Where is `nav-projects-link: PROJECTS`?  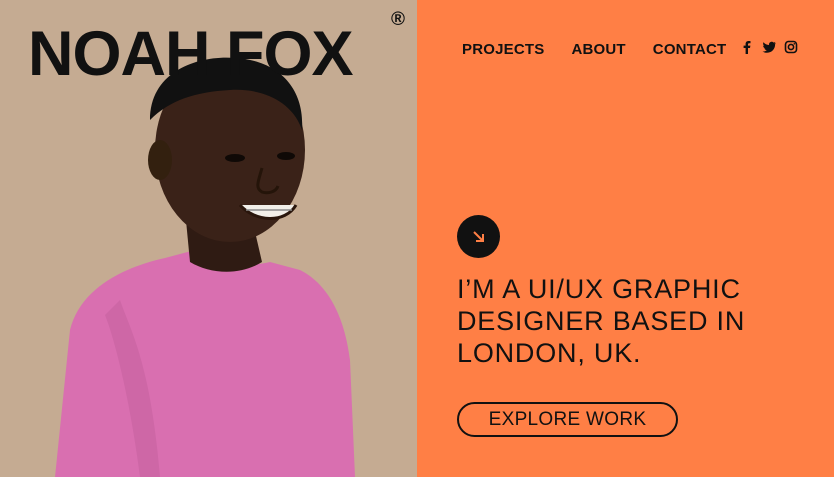 nav-projects-link: PROJECTS is located at coordinates (503, 50).